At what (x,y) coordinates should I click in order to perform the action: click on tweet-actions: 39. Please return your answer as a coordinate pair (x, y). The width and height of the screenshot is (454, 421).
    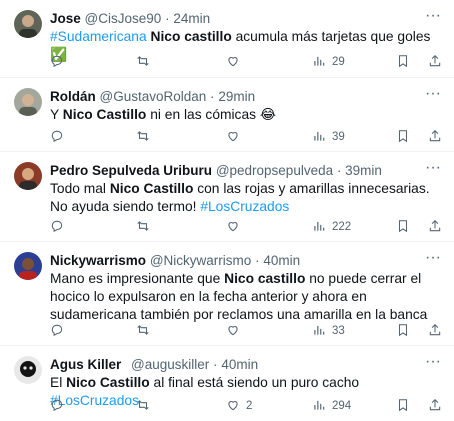
    Looking at the image, I should click on (246, 137).